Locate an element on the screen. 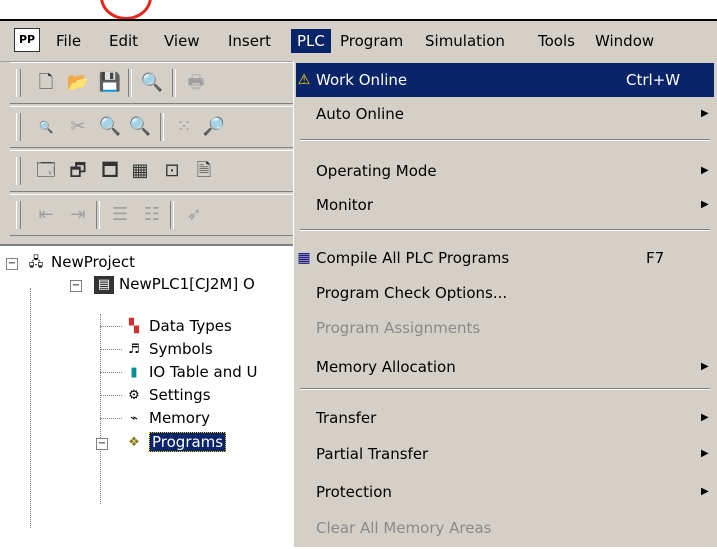  save-icon: 💾 is located at coordinates (110, 83).